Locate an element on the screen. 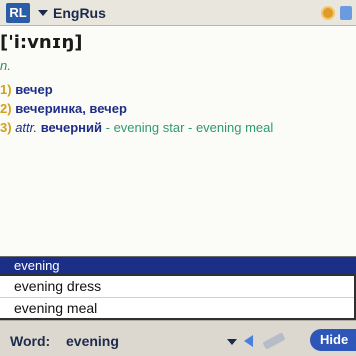 The height and width of the screenshot is (356, 356). clear-icon is located at coordinates (274, 341).